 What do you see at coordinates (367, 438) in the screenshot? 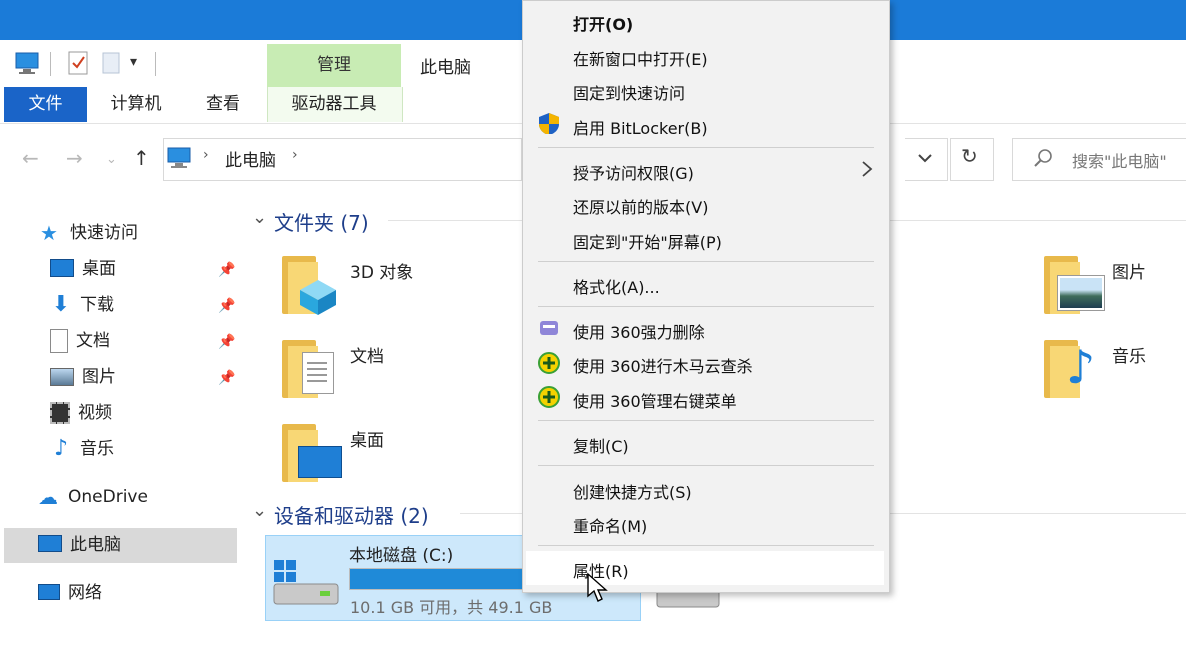
I see `folder-label: 桌面` at bounding box center [367, 438].